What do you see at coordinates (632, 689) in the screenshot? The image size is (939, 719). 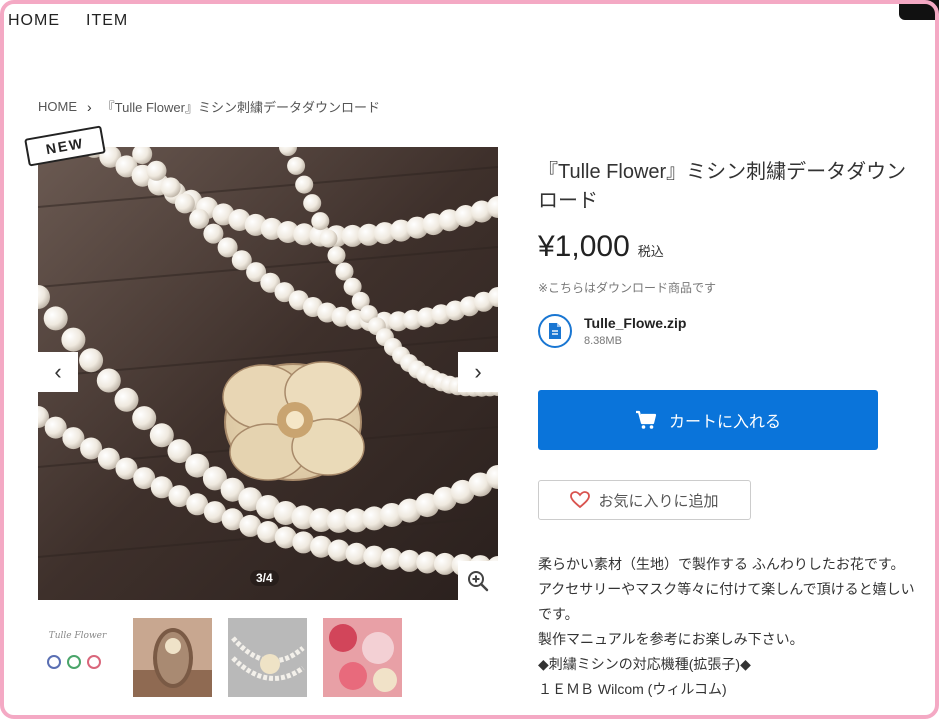 I see `description-line: １ＥＭＢ Wilcom (ウィルコム)` at bounding box center [632, 689].